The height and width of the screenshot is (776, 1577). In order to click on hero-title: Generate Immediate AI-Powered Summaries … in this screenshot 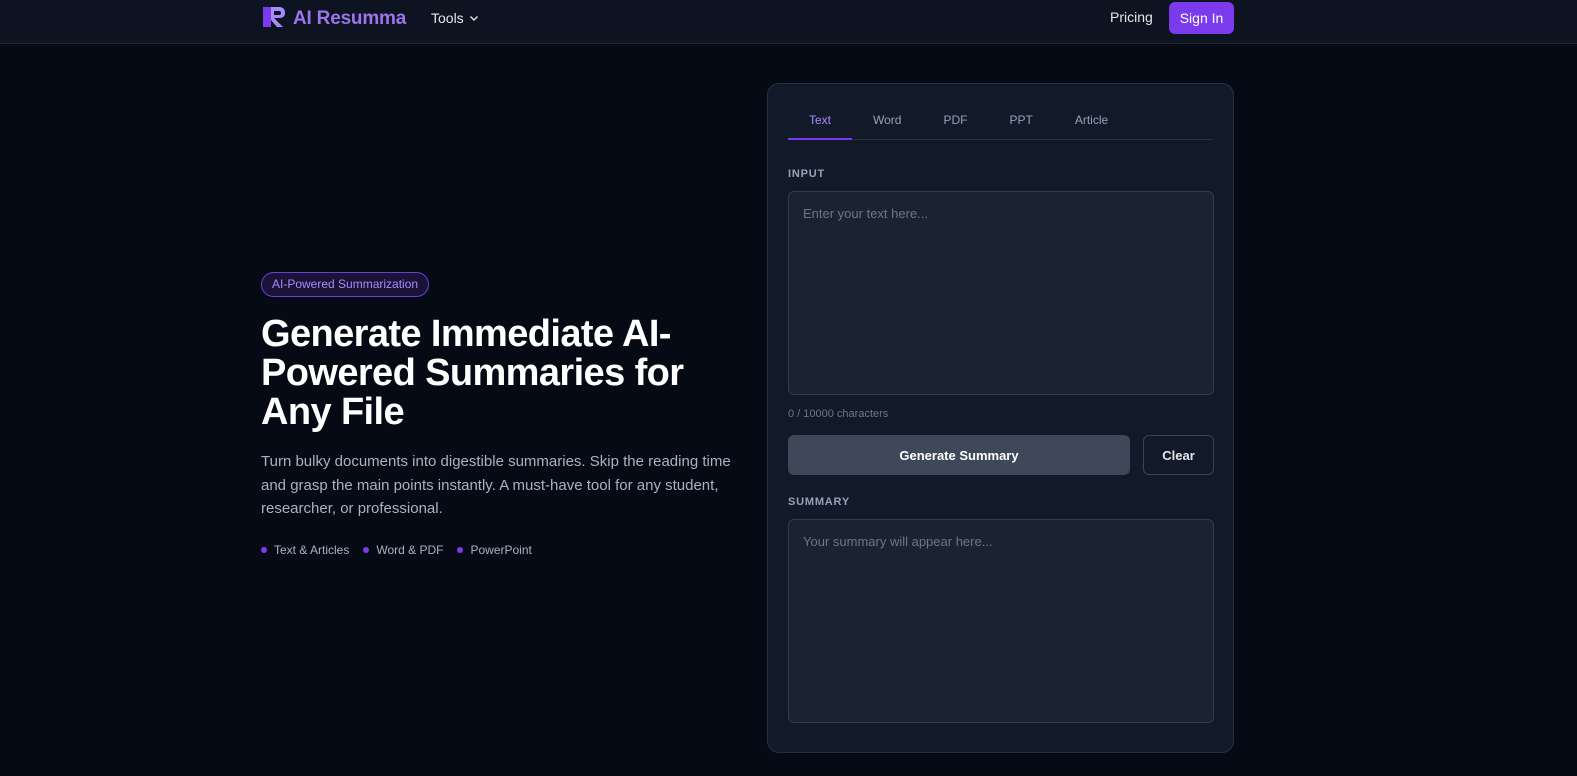, I will do `click(472, 373)`.